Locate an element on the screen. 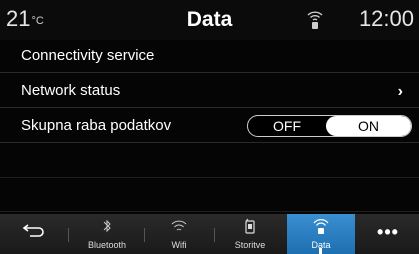  clock: 12:00 is located at coordinates (386, 18).